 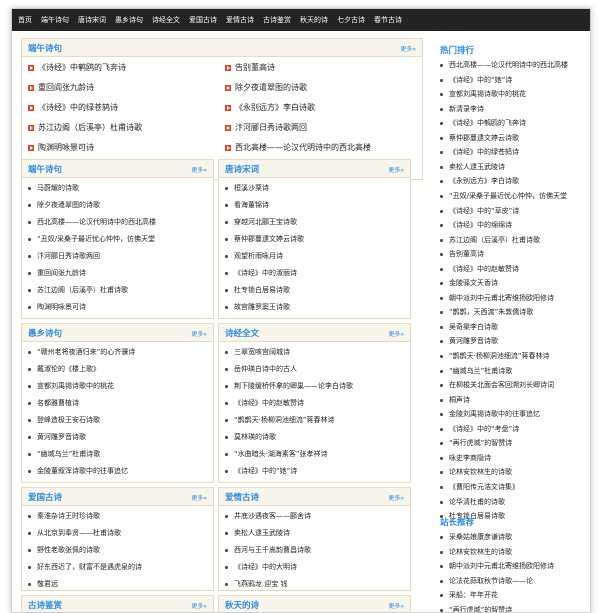 What do you see at coordinates (515, 356) in the screenshot?
I see `sidebar-item: “鹊鹊天·杨柳洞池细流”蒋春林诗` at bounding box center [515, 356].